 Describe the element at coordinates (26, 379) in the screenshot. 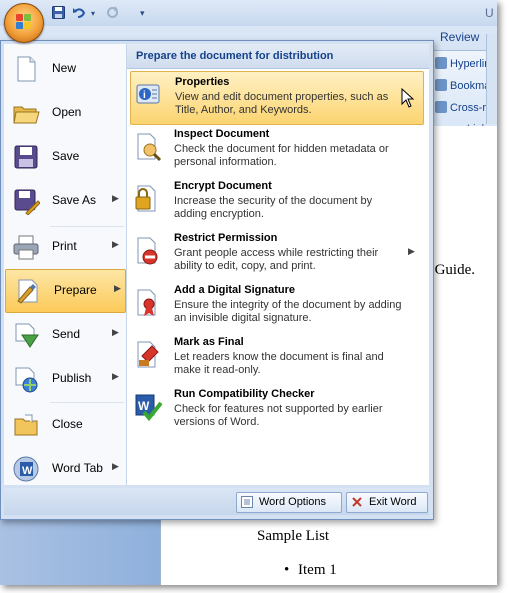

I see `publish-icon` at that location.